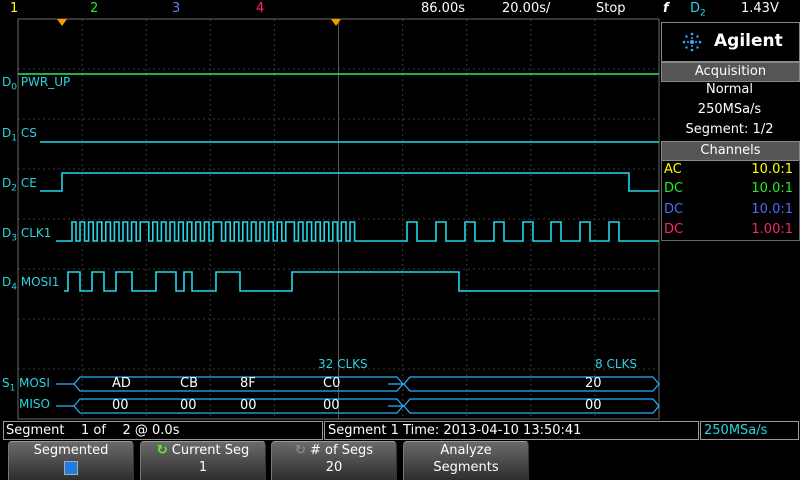  What do you see at coordinates (334, 467) in the screenshot?
I see `num-segs-value: 20` at bounding box center [334, 467].